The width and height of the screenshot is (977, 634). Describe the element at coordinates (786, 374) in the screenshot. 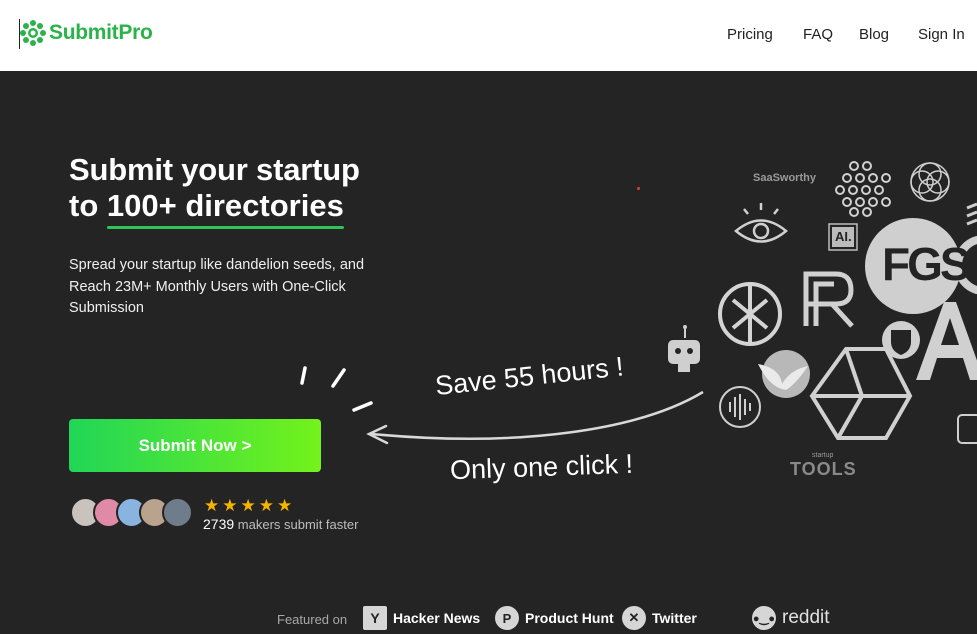

I see `bird-logo-icon` at that location.